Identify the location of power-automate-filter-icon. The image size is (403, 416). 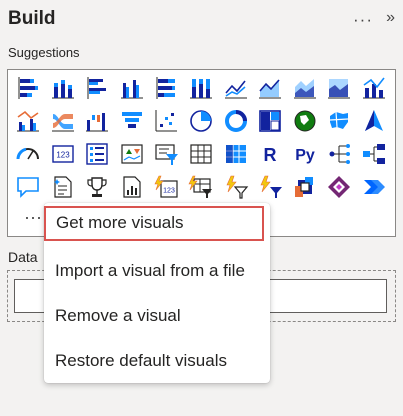
(201, 187).